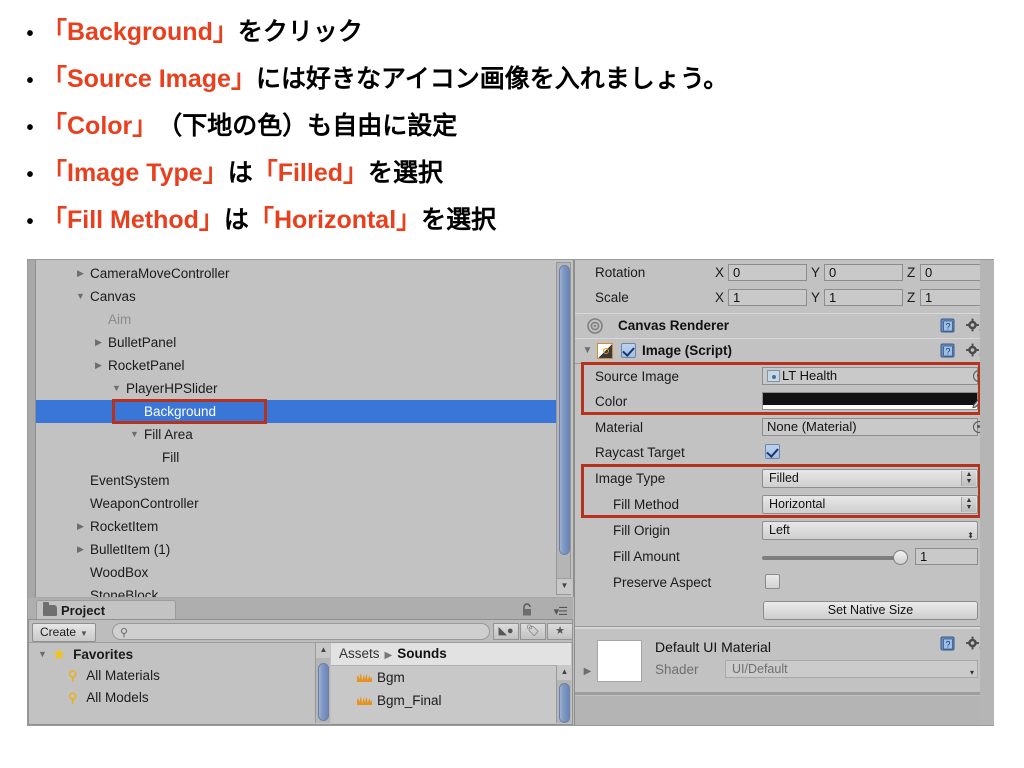  Describe the element at coordinates (300, 319) in the screenshot. I see `hierarchy-item-aim: Aim` at that location.